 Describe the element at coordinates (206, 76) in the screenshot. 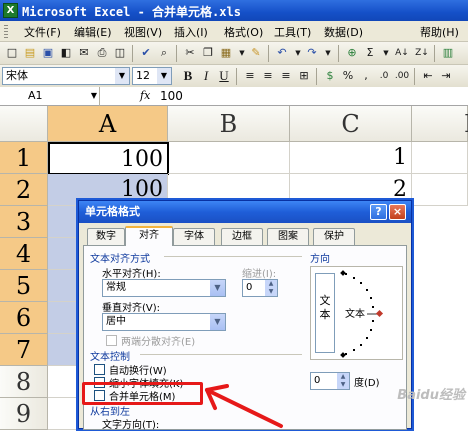

I see `italic-button: I` at that location.